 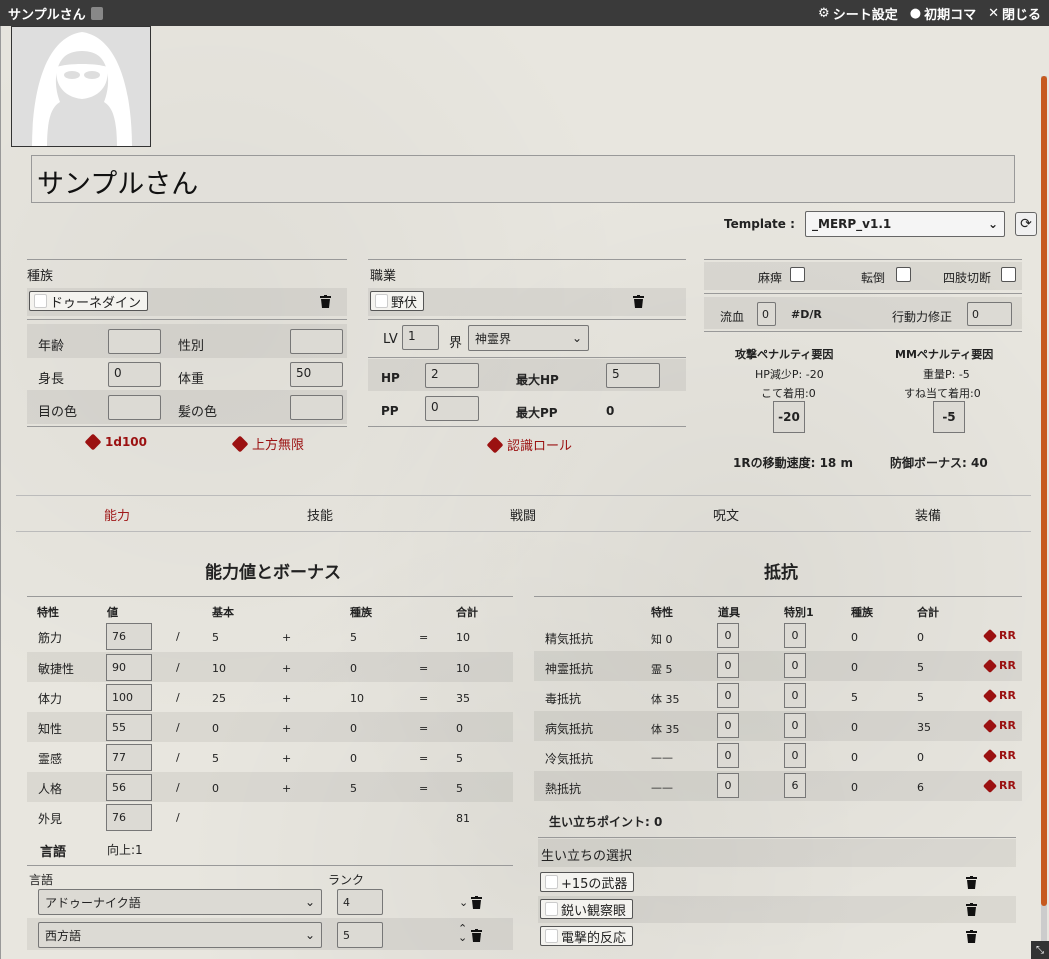 I want to click on tab-abilities: 能力, so click(x=117, y=514).